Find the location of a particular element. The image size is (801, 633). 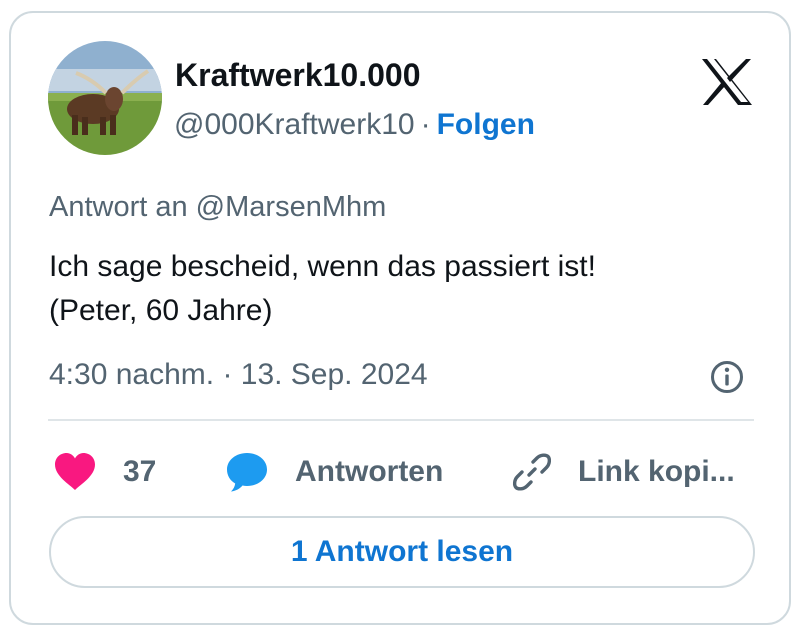

read-replies-button: 1 Antwort lesen is located at coordinates (402, 552).